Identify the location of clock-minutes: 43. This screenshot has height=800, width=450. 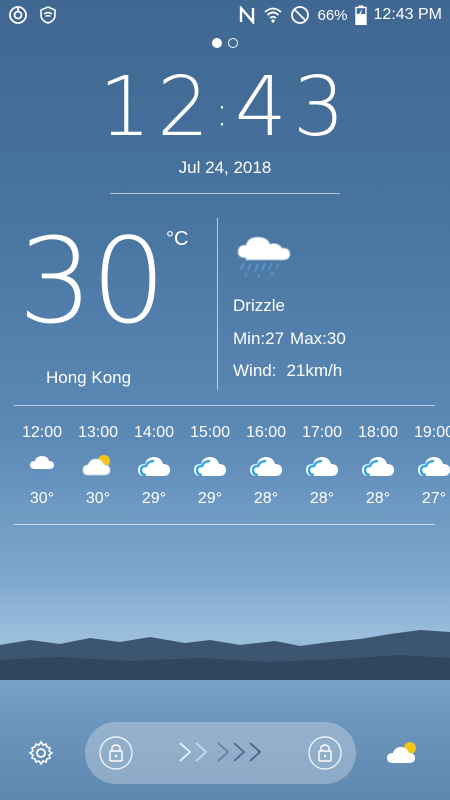
(293, 107).